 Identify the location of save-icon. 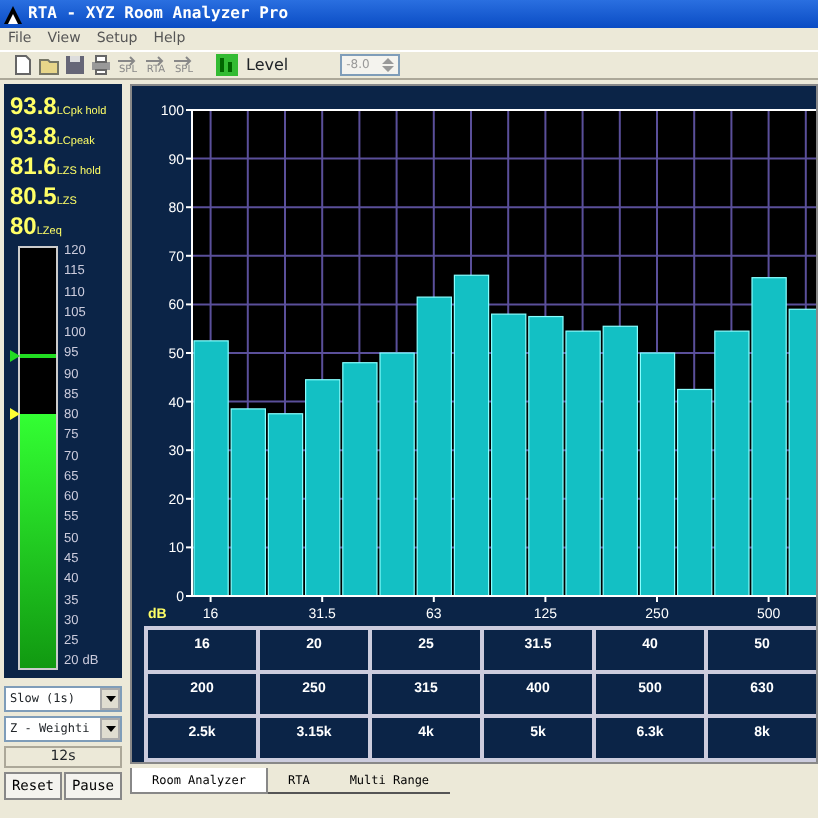
(75, 65).